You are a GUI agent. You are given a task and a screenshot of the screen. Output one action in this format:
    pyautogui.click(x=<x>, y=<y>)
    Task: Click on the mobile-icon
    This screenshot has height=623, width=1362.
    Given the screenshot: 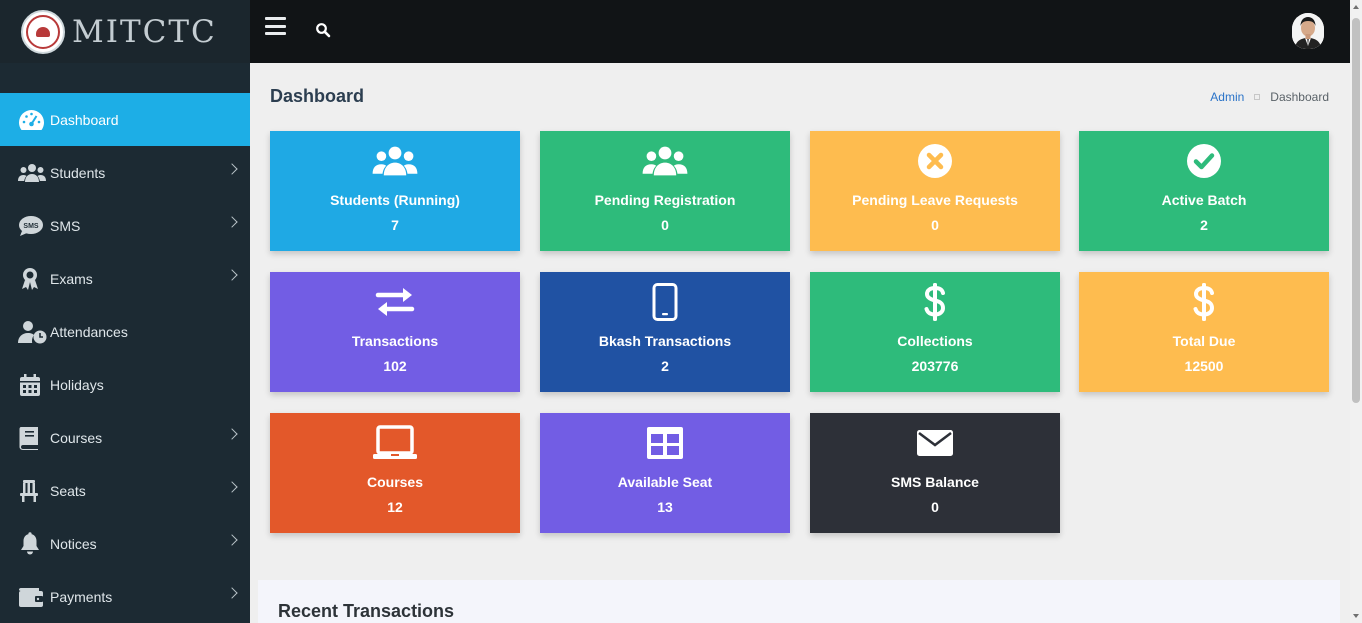 What is the action you would take?
    pyautogui.click(x=665, y=302)
    